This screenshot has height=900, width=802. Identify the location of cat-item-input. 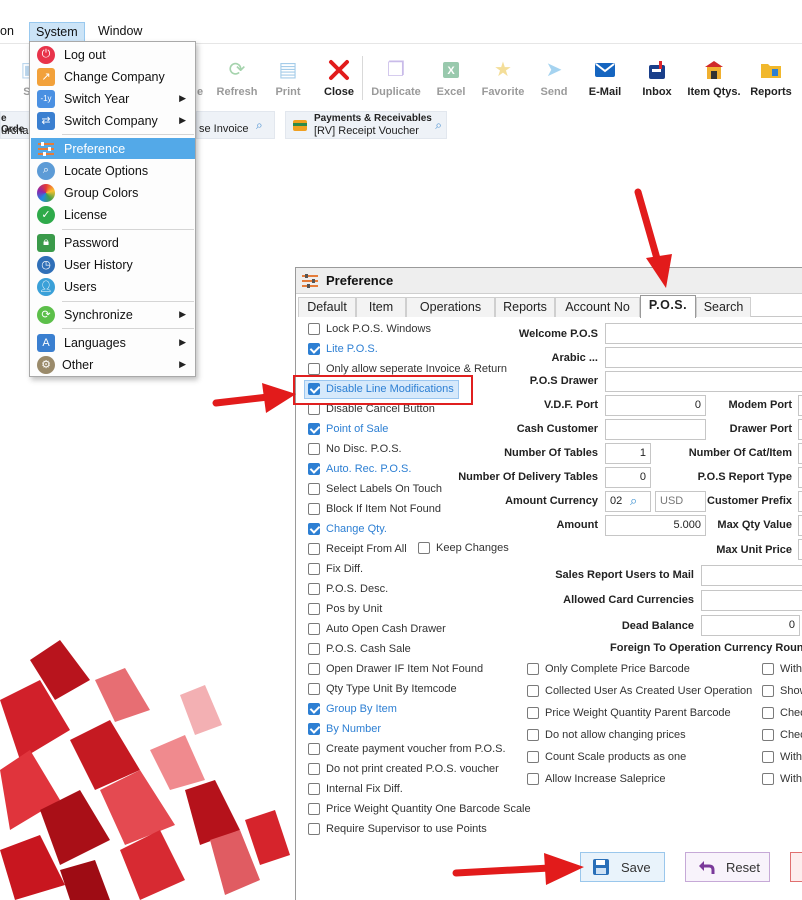
(800, 453).